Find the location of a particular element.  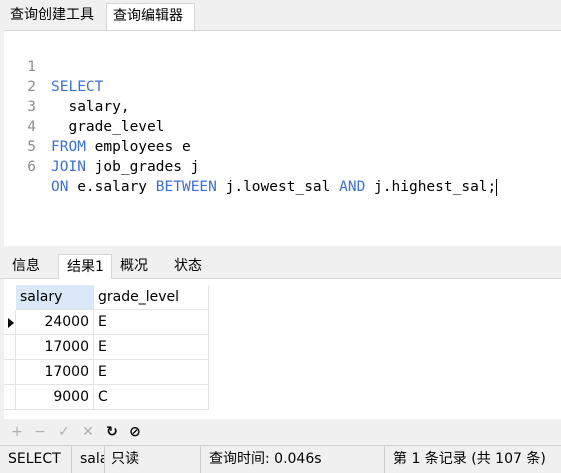

code-text: e.salary is located at coordinates (112, 187).